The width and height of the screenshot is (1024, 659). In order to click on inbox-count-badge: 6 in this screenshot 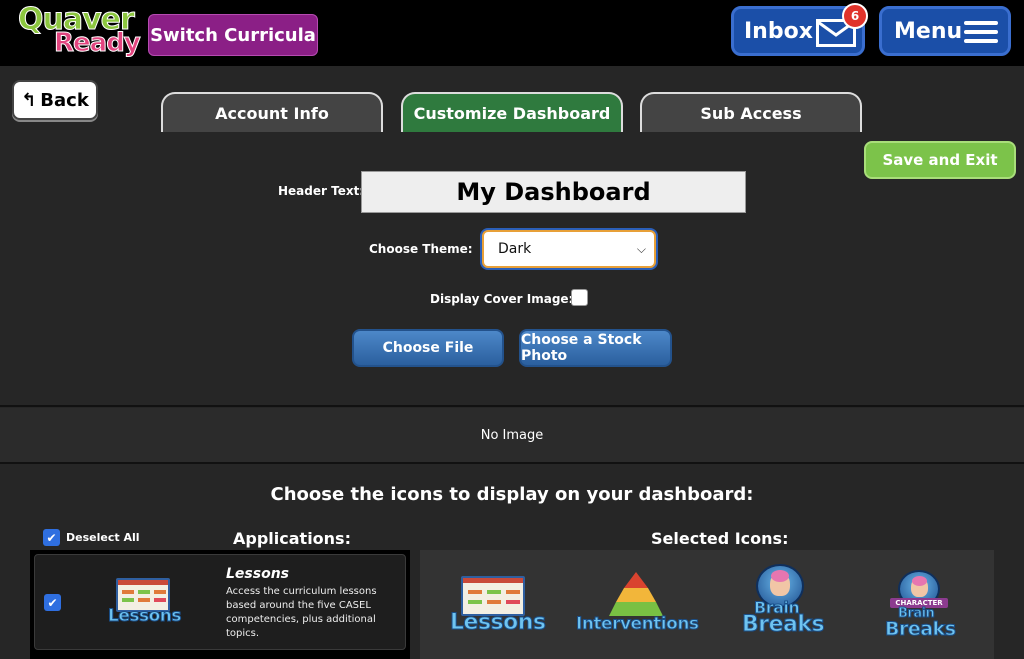, I will do `click(855, 16)`.